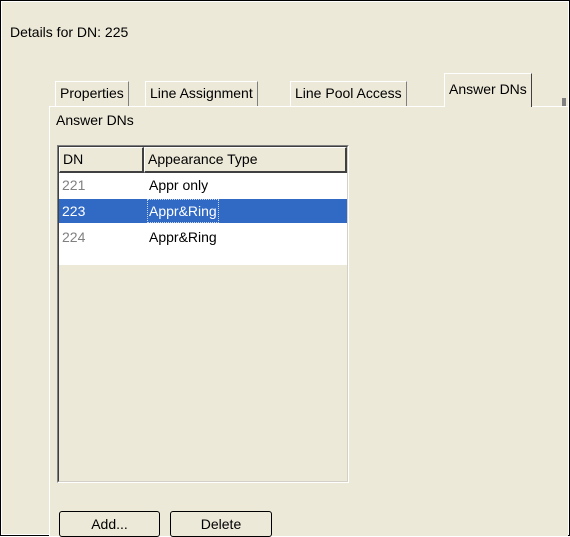 The height and width of the screenshot is (537, 570). What do you see at coordinates (245, 160) in the screenshot?
I see `column-header-appearance-type: Appearance Type` at bounding box center [245, 160].